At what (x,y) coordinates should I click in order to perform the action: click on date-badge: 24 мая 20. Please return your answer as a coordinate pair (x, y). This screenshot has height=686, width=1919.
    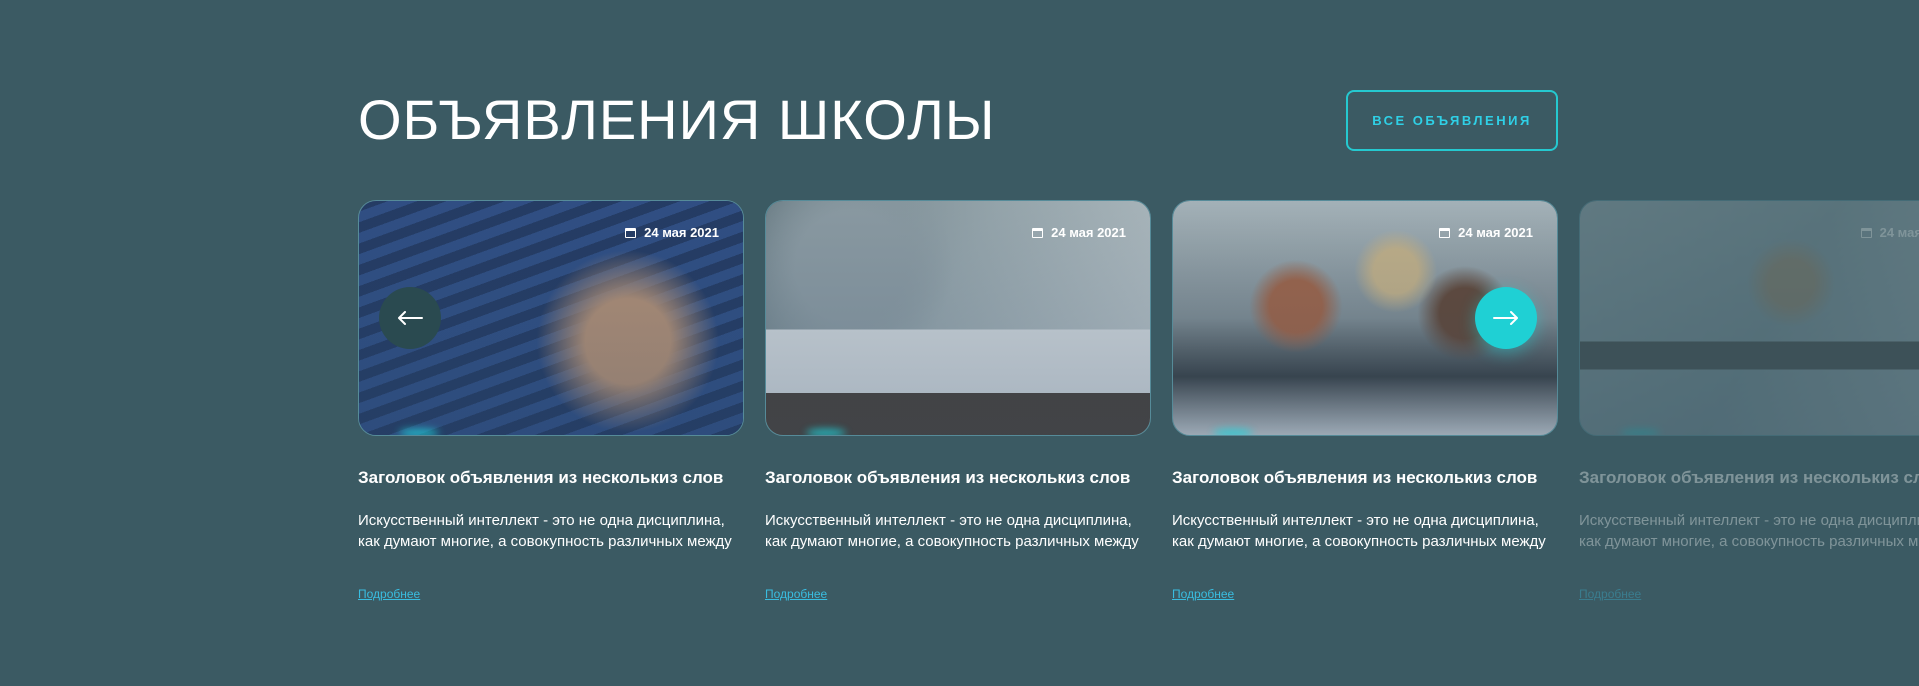
    Looking at the image, I should click on (1889, 232).